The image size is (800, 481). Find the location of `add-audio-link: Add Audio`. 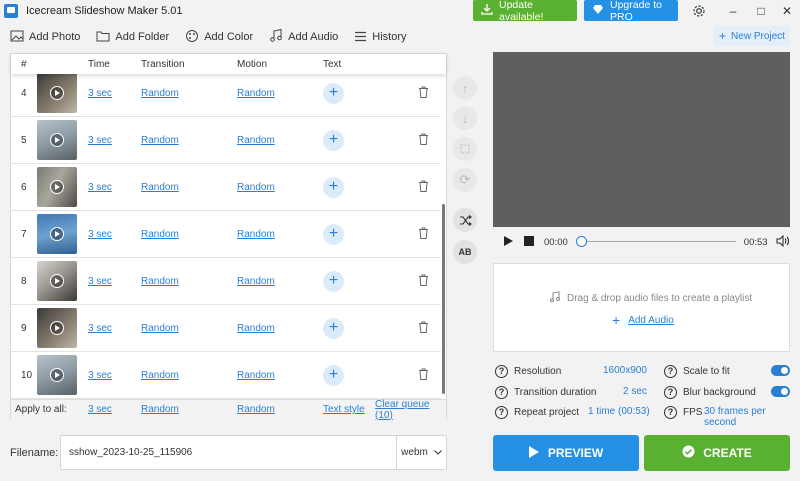

add-audio-link: Add Audio is located at coordinates (651, 320).